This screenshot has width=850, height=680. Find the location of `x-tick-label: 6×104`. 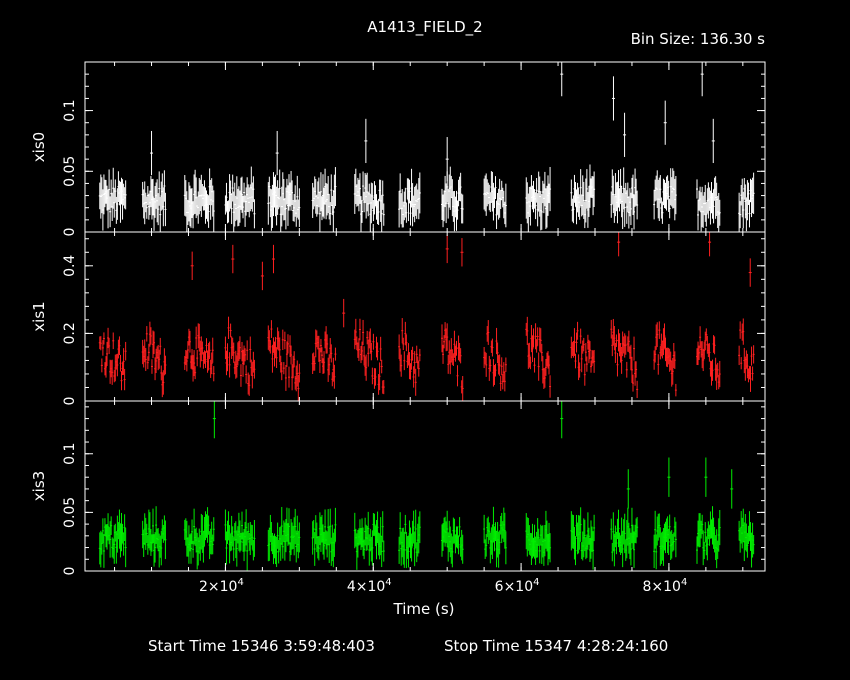

x-tick-label: 6×104 is located at coordinates (517, 586).